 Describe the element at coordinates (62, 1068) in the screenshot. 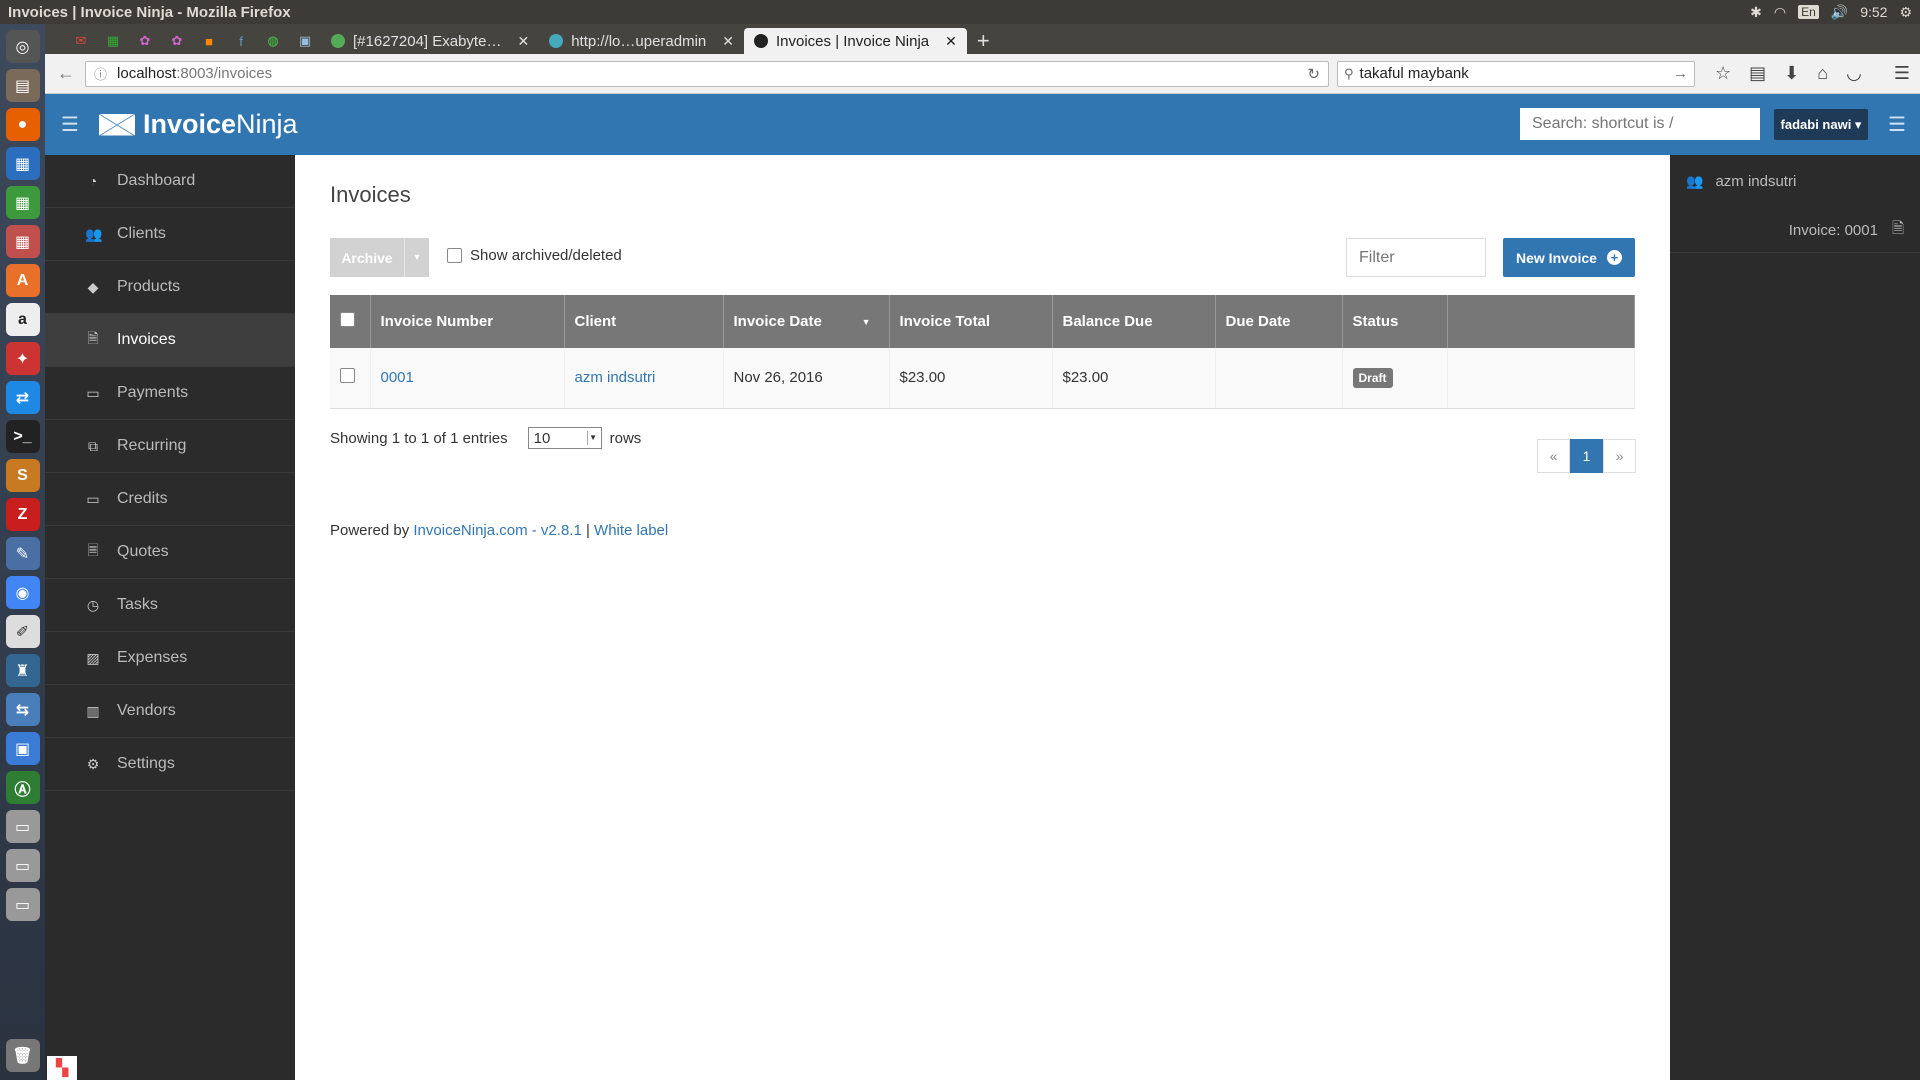

I see `app-indicator-icon: ▚` at that location.